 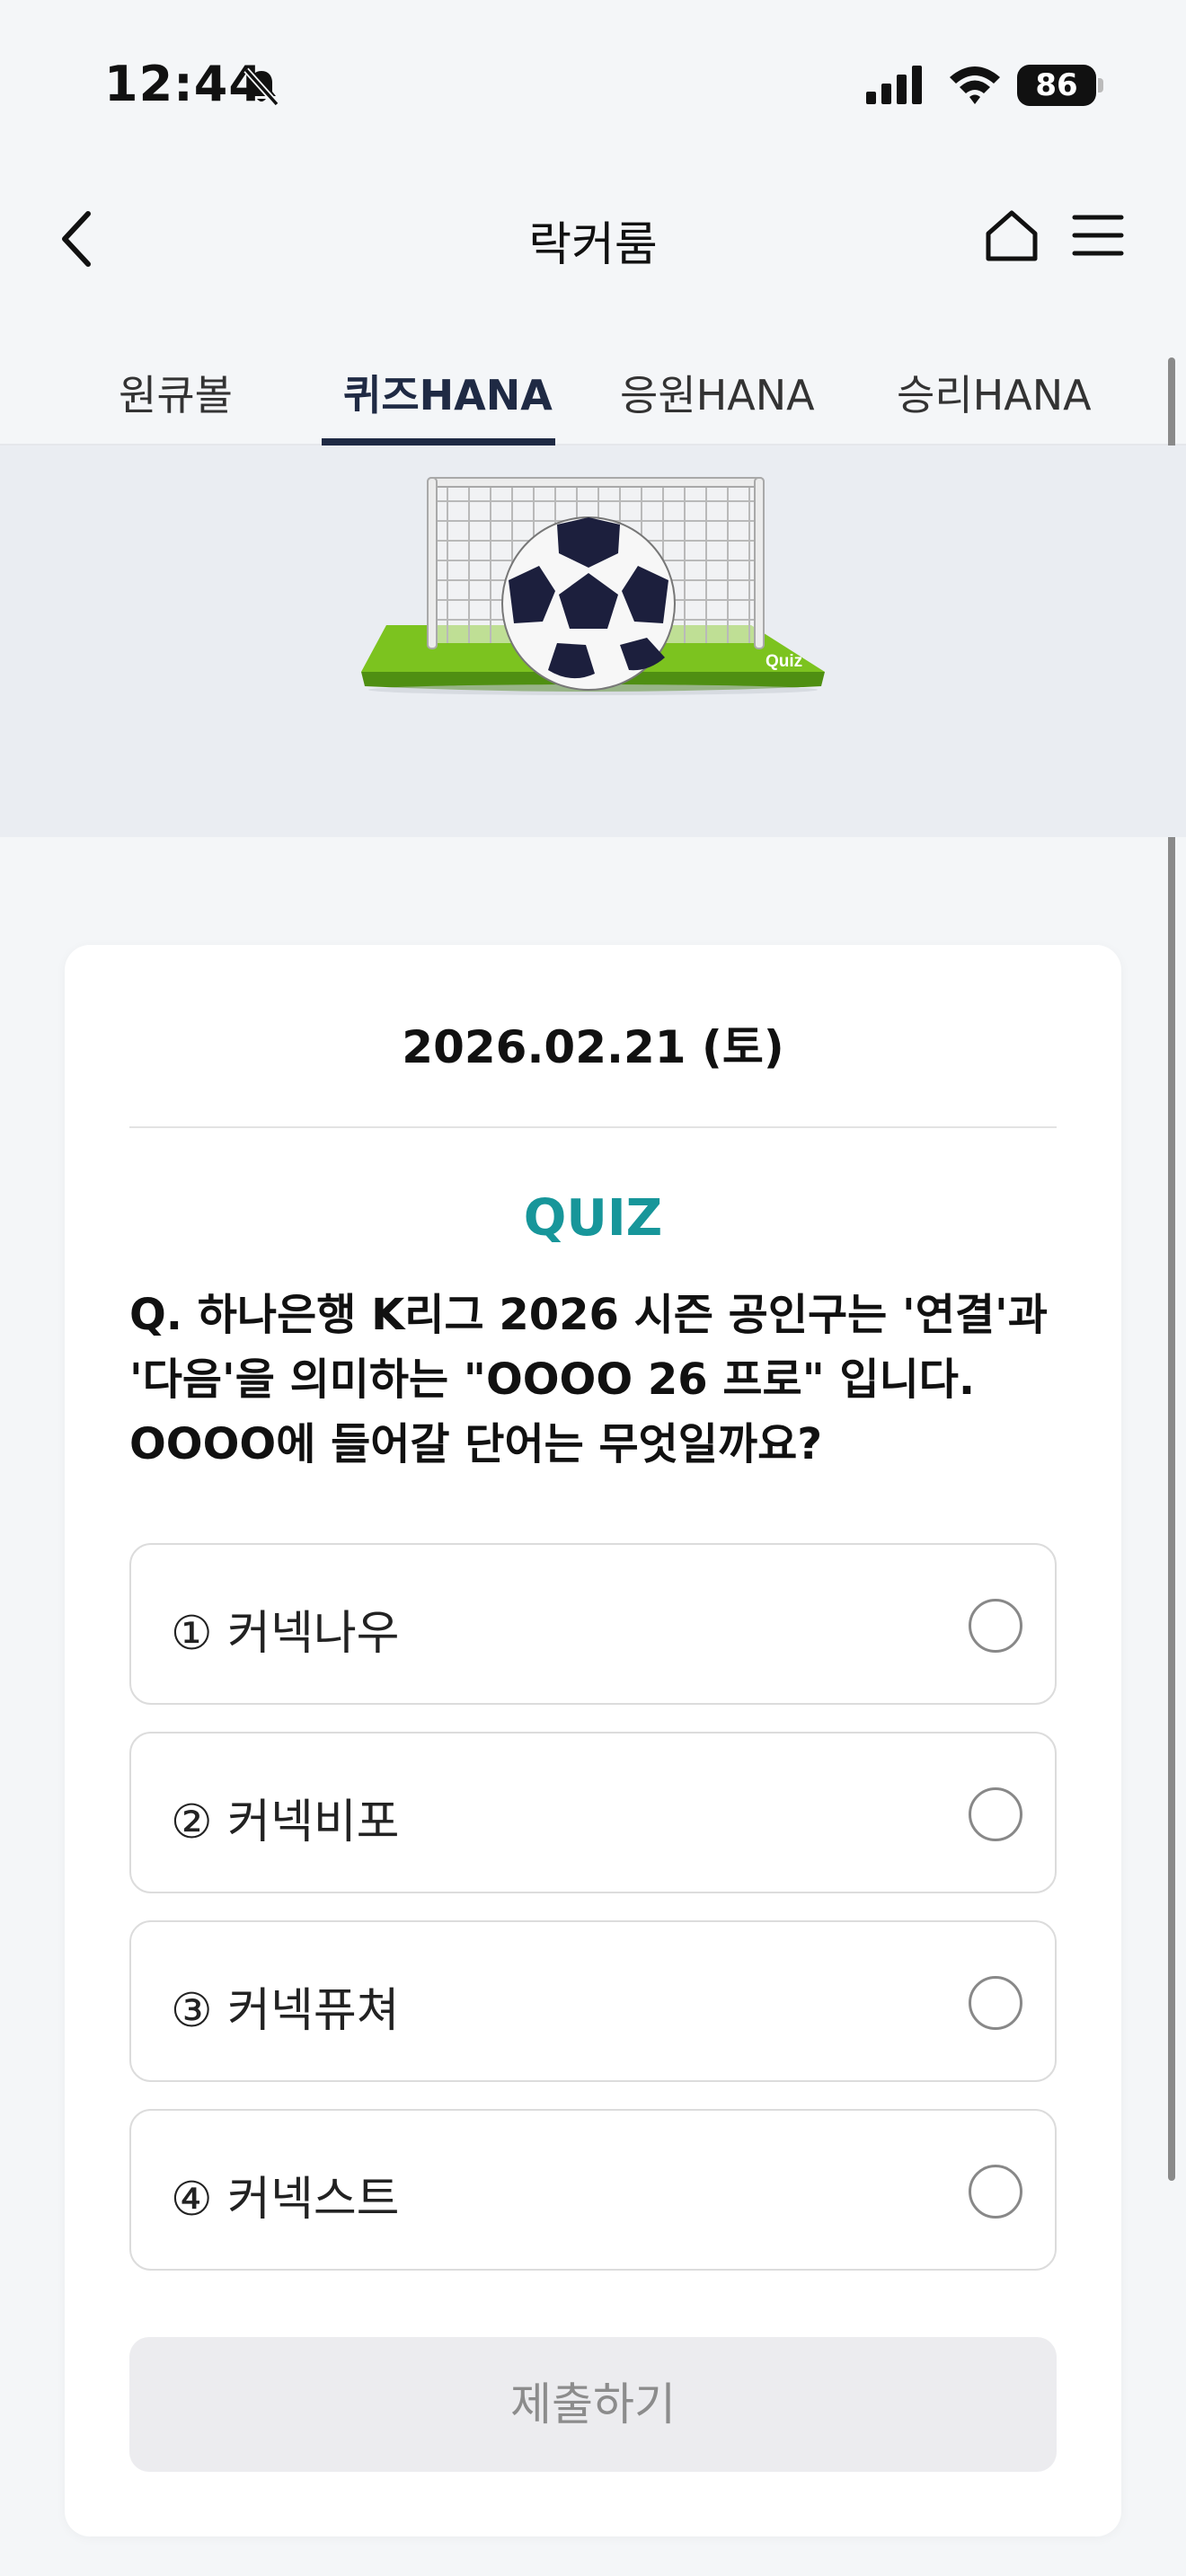 What do you see at coordinates (1098, 235) in the screenshot?
I see `hamburger-menu-icon` at bounding box center [1098, 235].